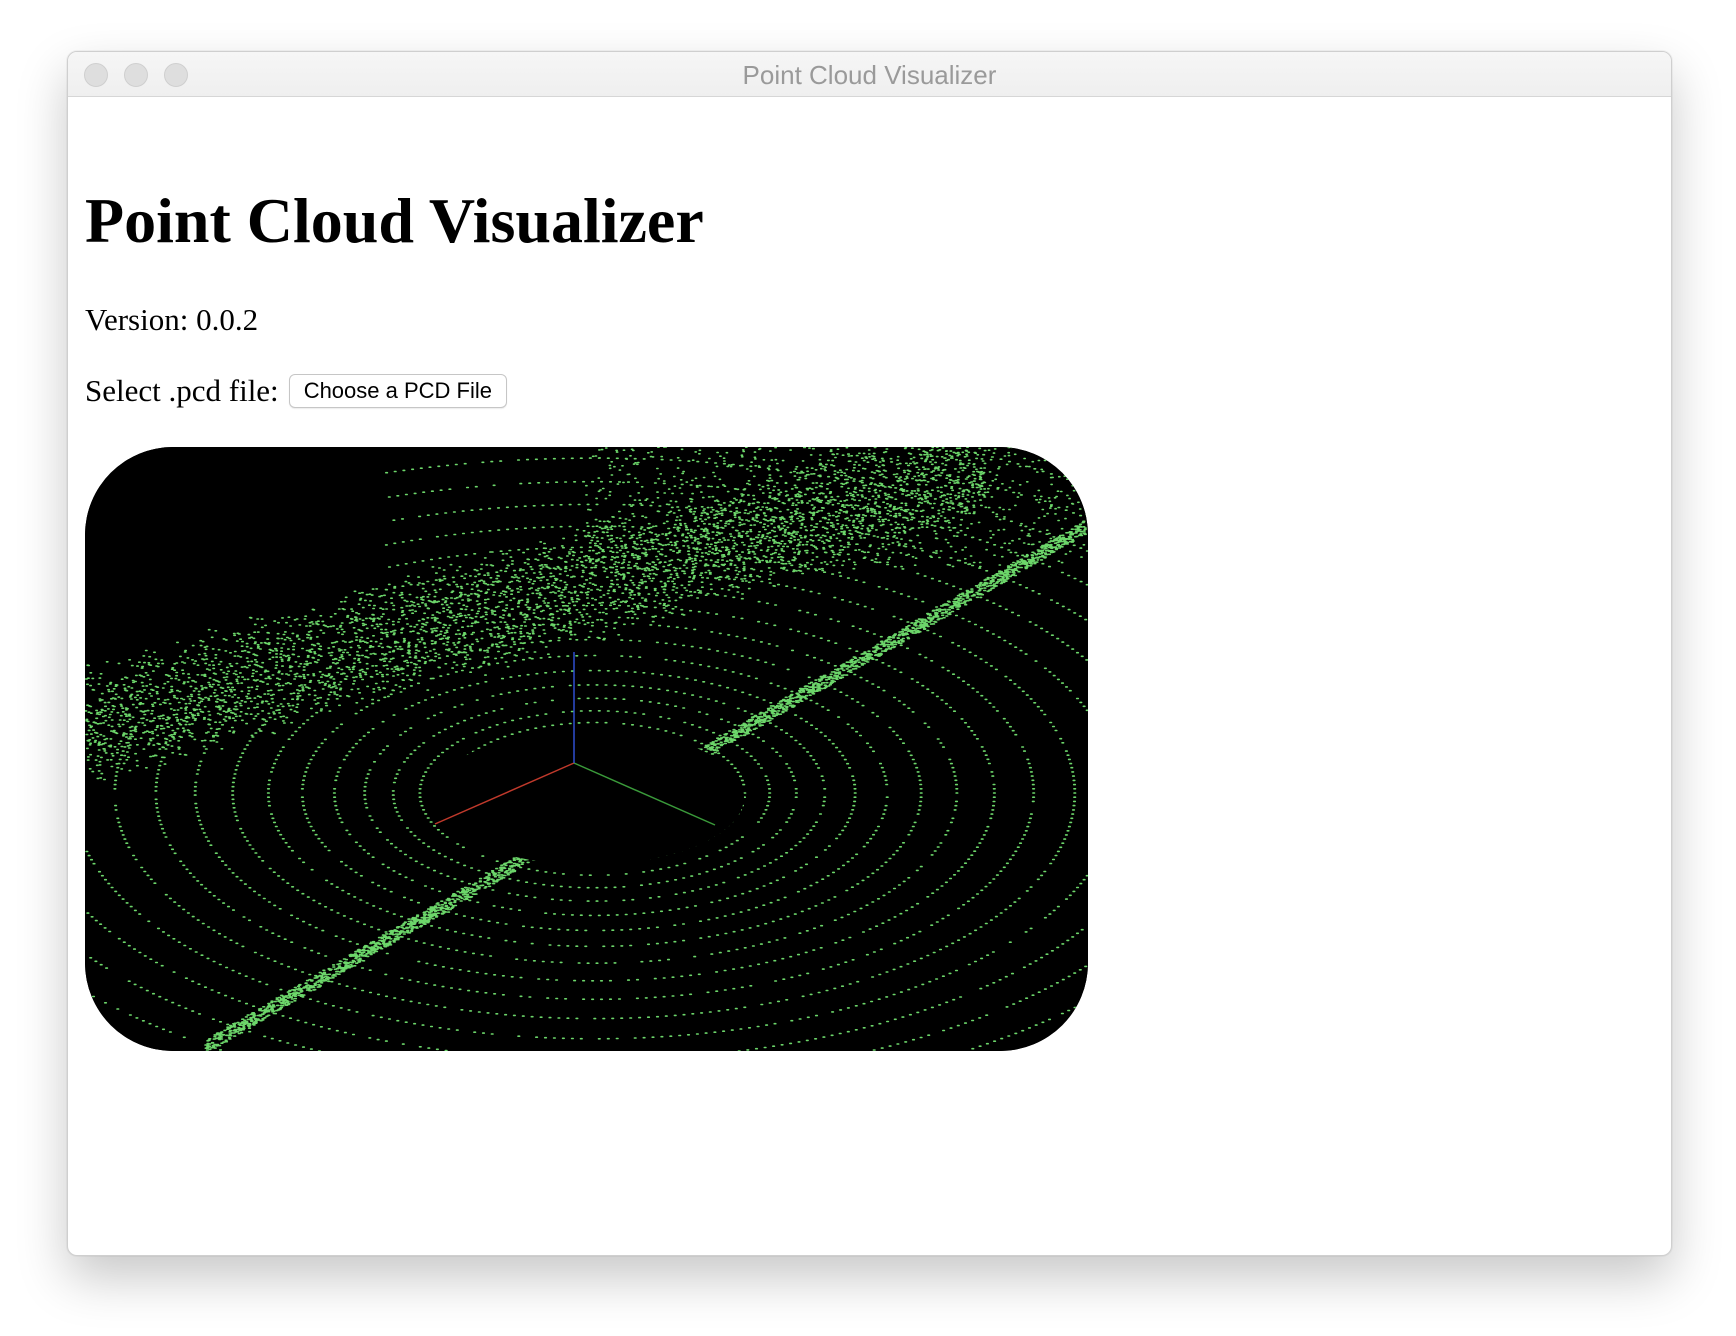  Describe the element at coordinates (397, 391) in the screenshot. I see `choose-pcd-file-button: Choose a PCD File` at that location.